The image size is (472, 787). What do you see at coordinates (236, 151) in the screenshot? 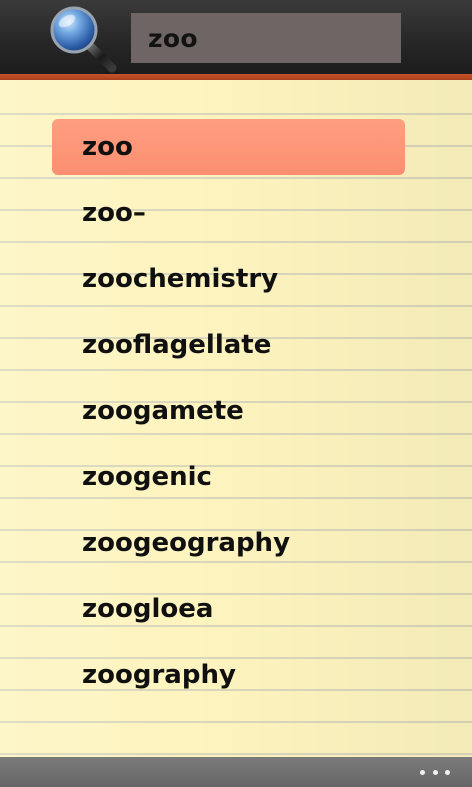
I see `result-item-selected: zoo` at bounding box center [236, 151].